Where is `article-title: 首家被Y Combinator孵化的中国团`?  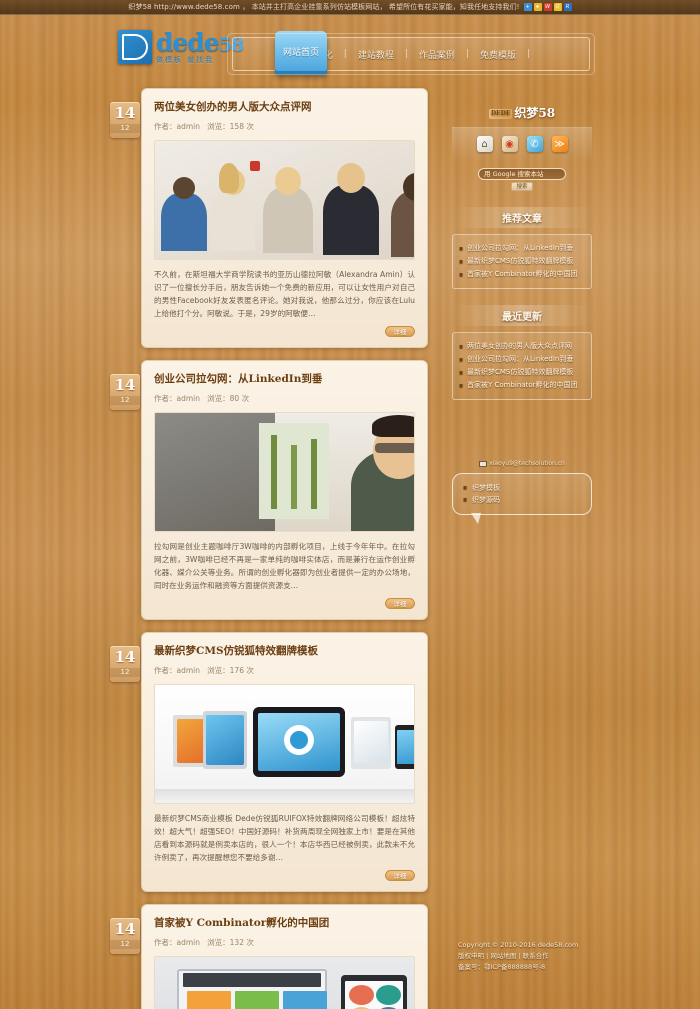
article-title: 首家被Y Combinator孵化的中国团 is located at coordinates (284, 922).